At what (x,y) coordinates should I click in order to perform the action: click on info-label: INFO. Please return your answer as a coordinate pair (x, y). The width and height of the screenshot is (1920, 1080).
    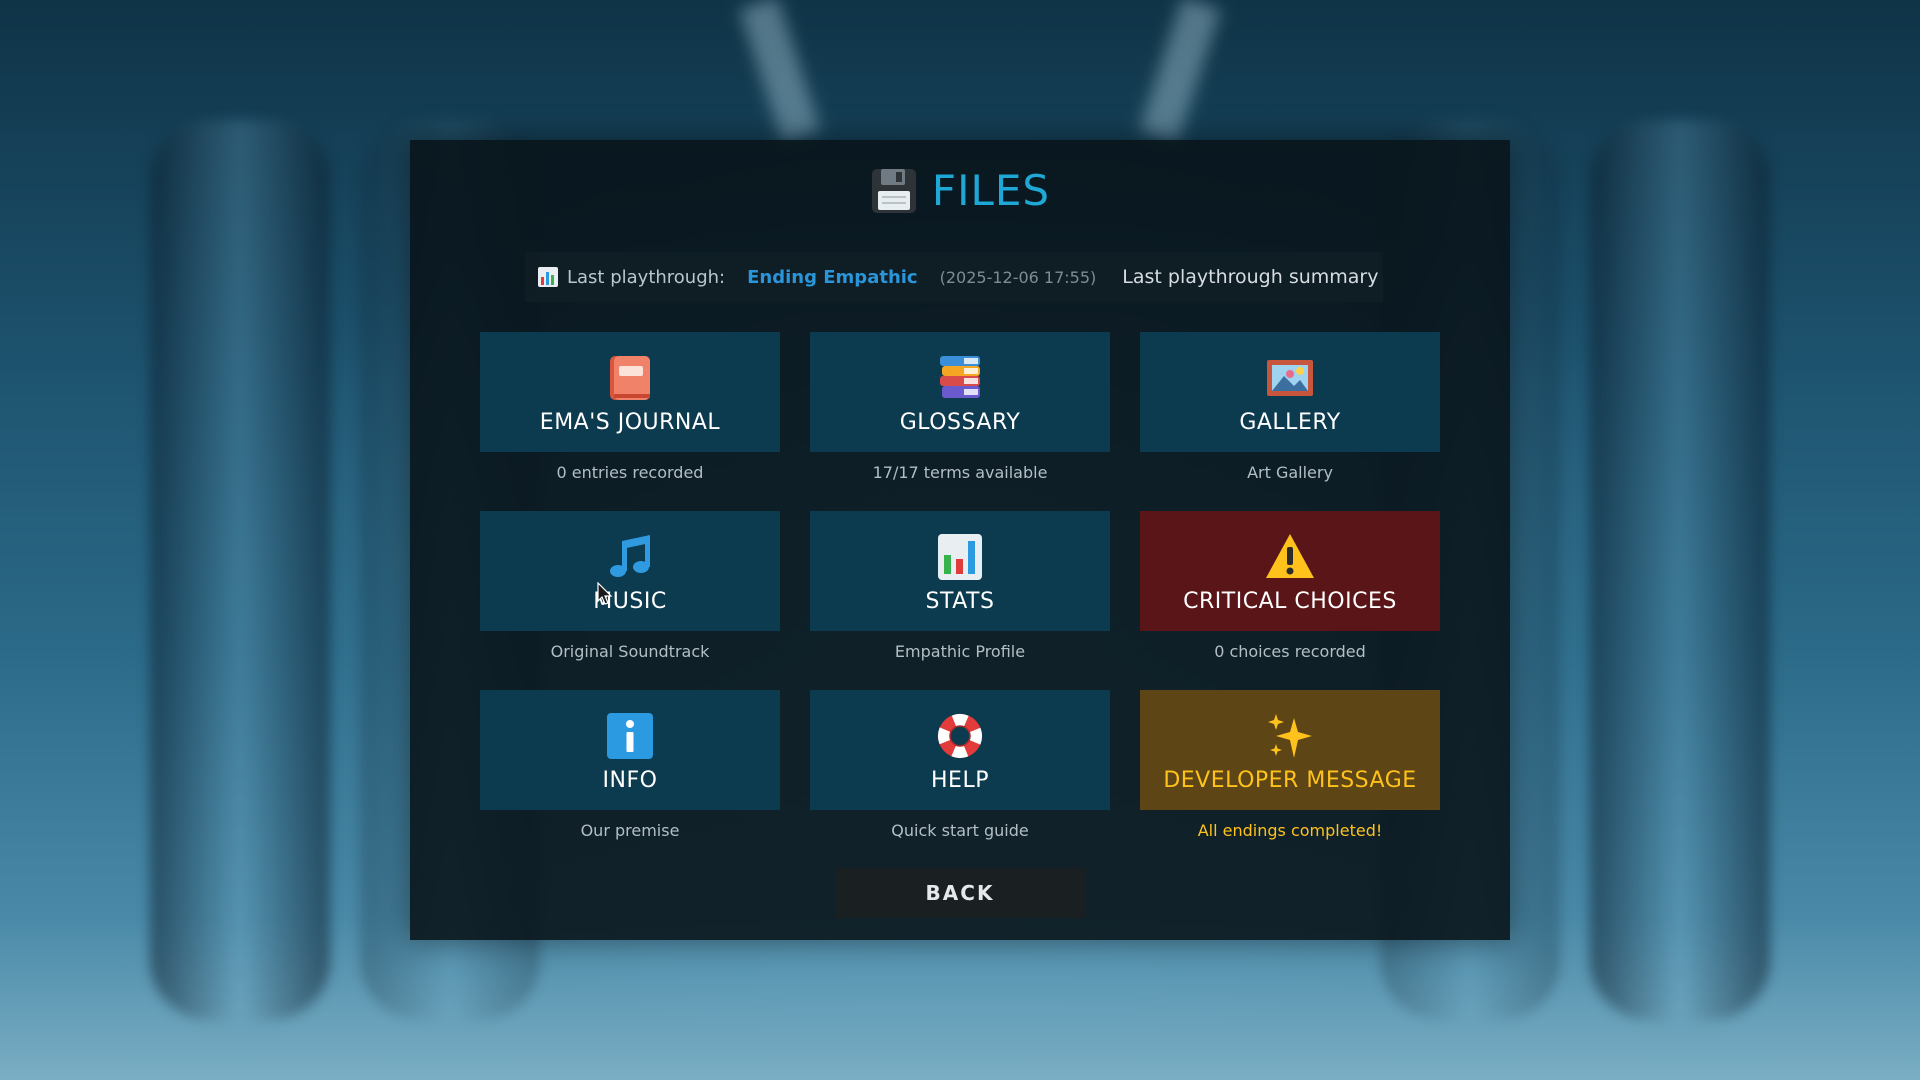
    Looking at the image, I should click on (630, 780).